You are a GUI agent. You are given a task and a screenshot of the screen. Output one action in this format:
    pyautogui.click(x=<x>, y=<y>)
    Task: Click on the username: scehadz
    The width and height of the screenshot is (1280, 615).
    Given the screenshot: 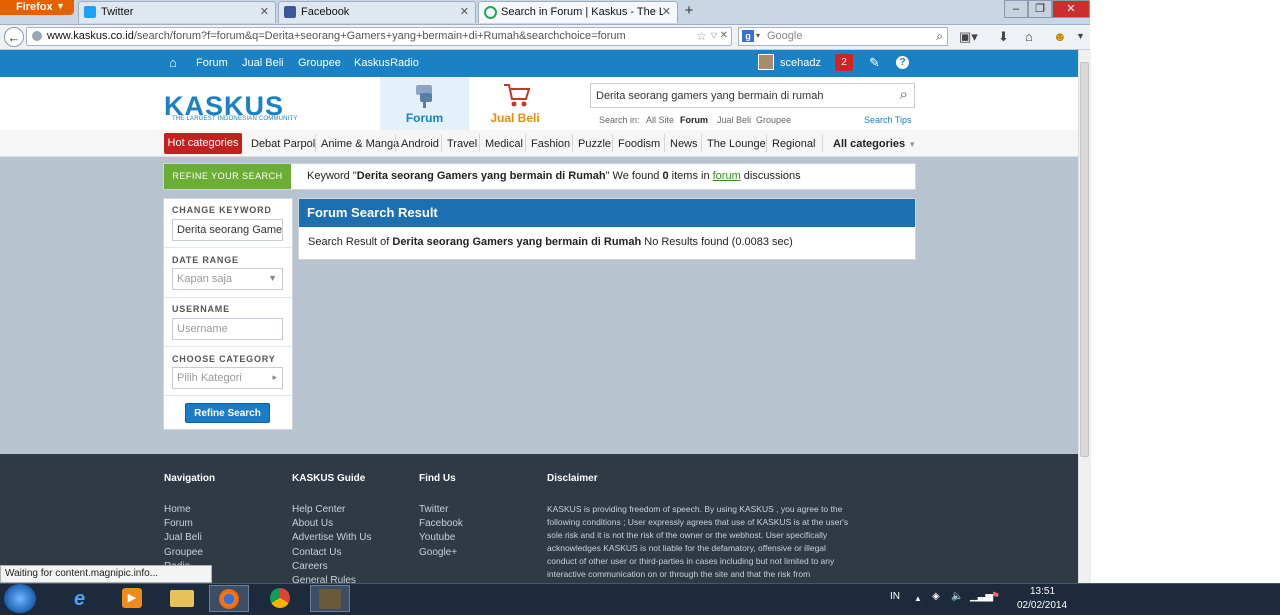 What is the action you would take?
    pyautogui.click(x=800, y=63)
    